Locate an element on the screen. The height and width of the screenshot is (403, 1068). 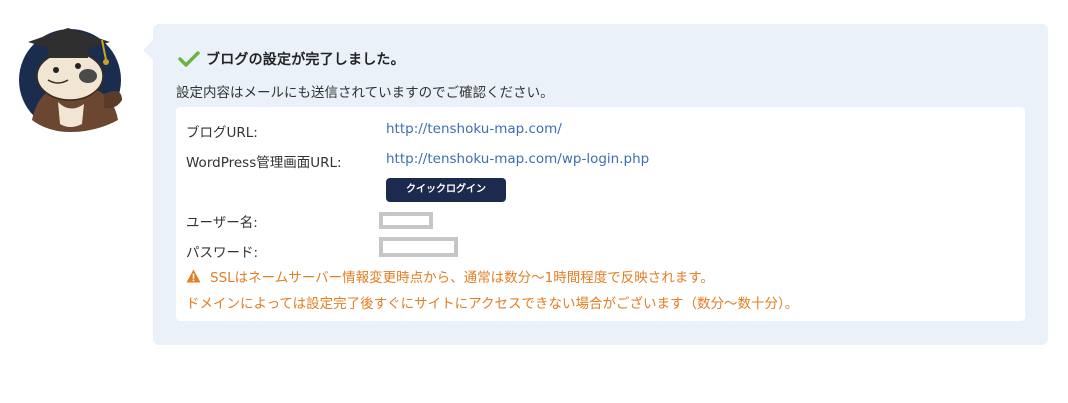
success-heading: ブログの設定が完了しました。 is located at coordinates (291, 59).